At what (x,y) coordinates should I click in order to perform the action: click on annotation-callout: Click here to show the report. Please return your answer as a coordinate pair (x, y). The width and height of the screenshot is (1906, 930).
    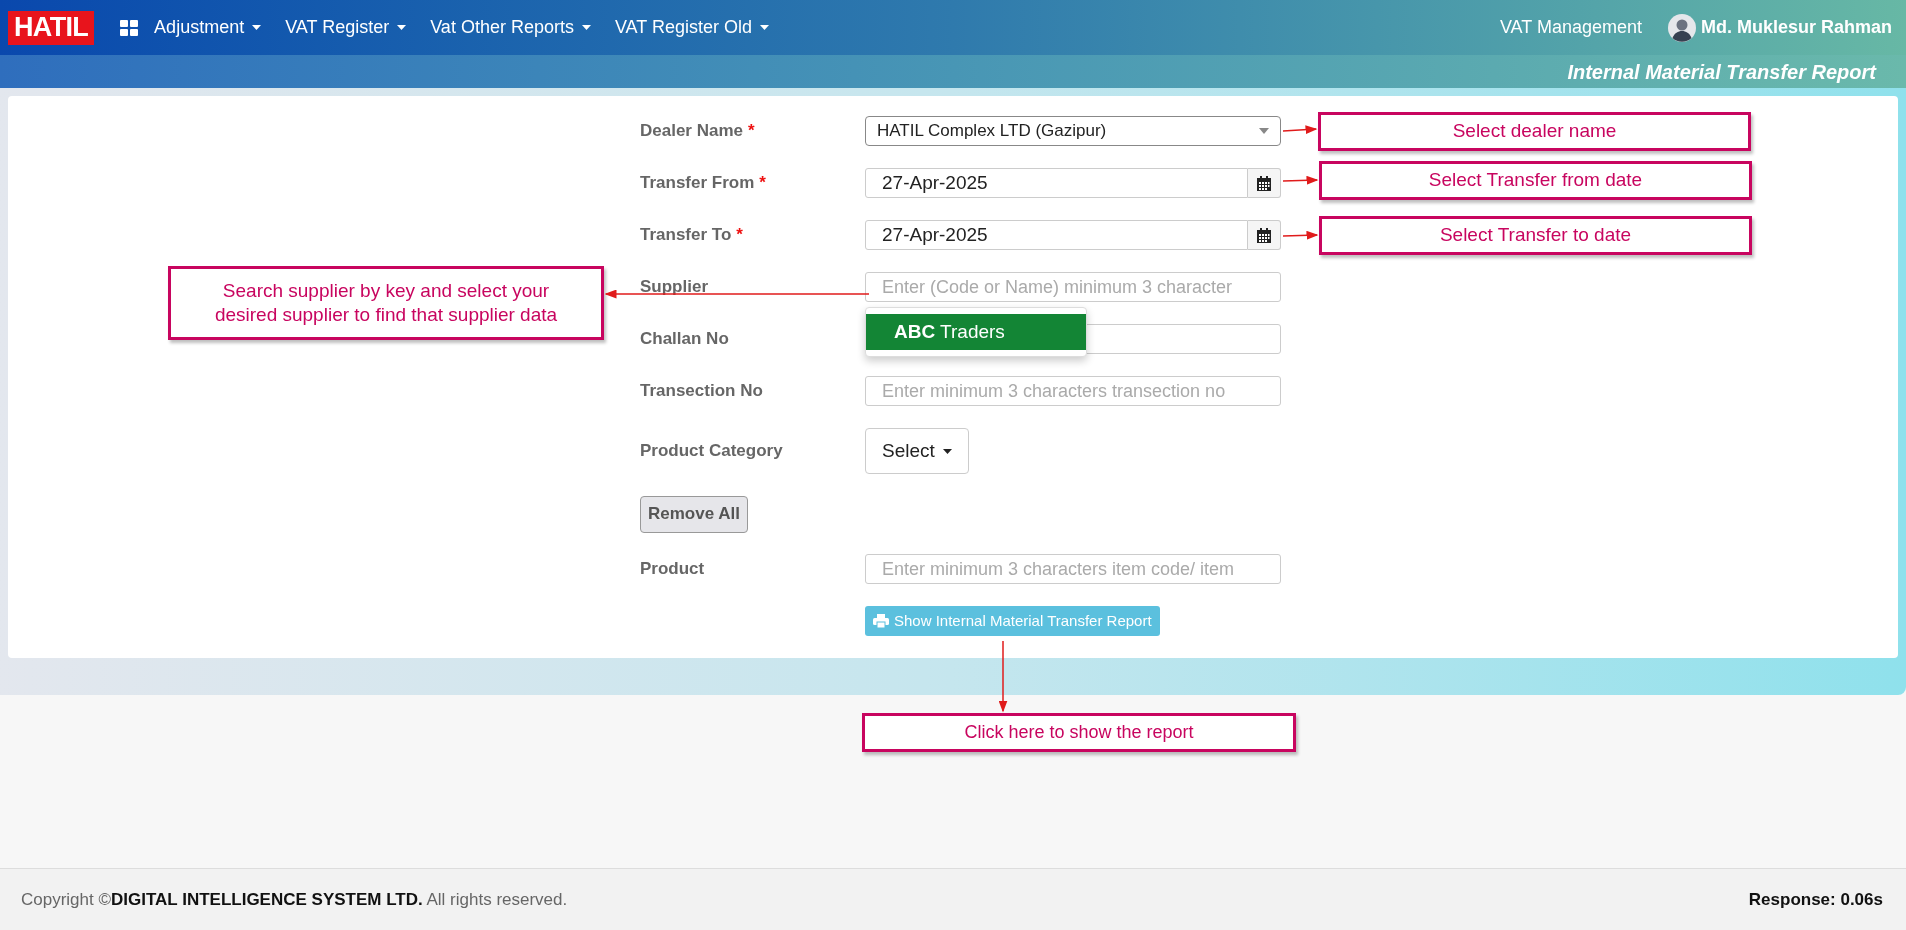
    Looking at the image, I should click on (1079, 732).